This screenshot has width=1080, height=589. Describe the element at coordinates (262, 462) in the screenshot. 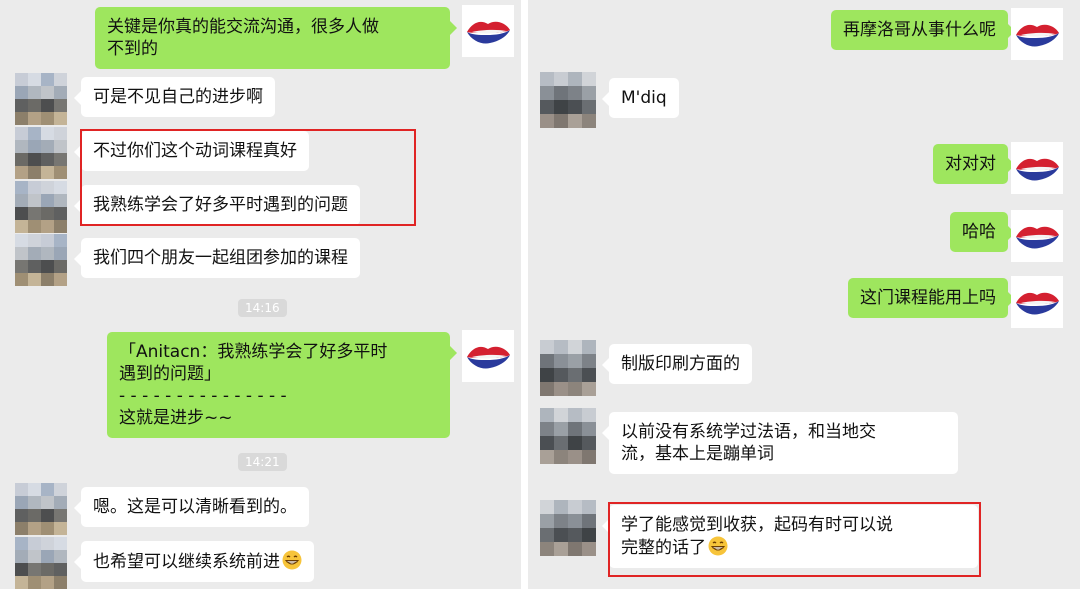

I see `timestamp: 14:21` at that location.